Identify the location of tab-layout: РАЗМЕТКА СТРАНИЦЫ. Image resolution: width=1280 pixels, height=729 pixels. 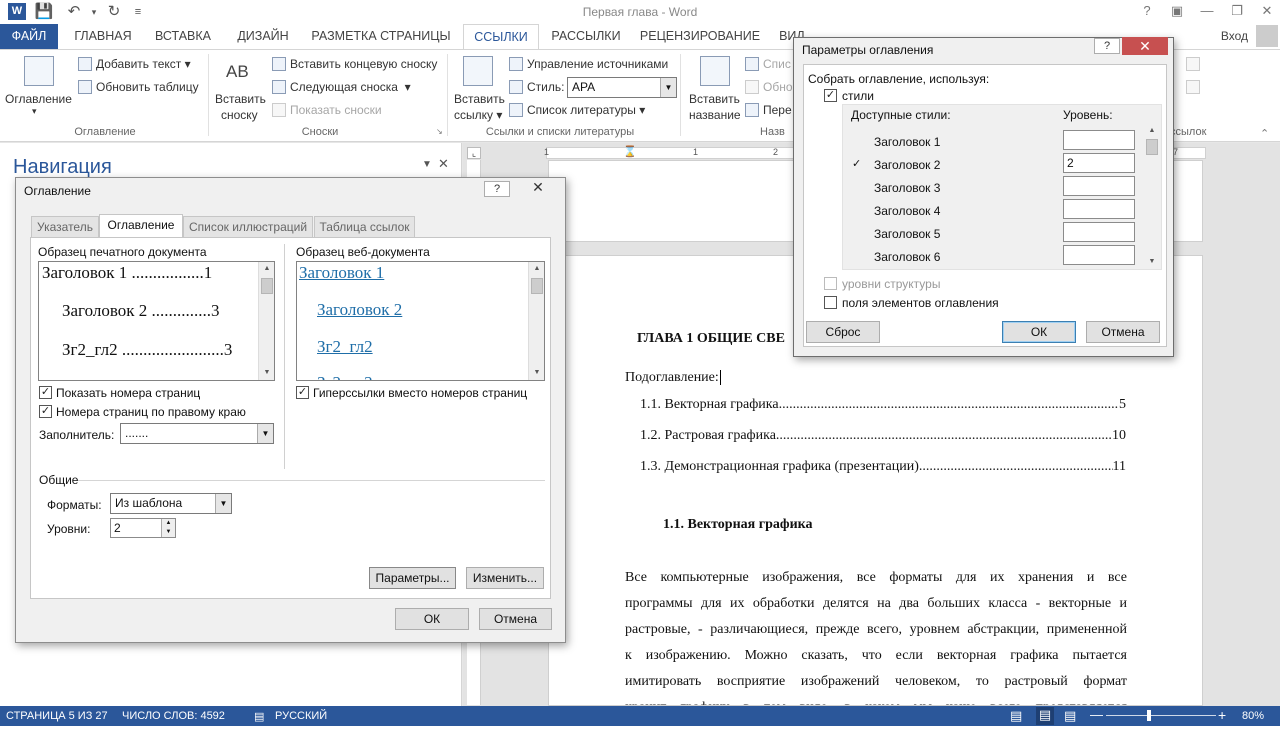
(381, 36).